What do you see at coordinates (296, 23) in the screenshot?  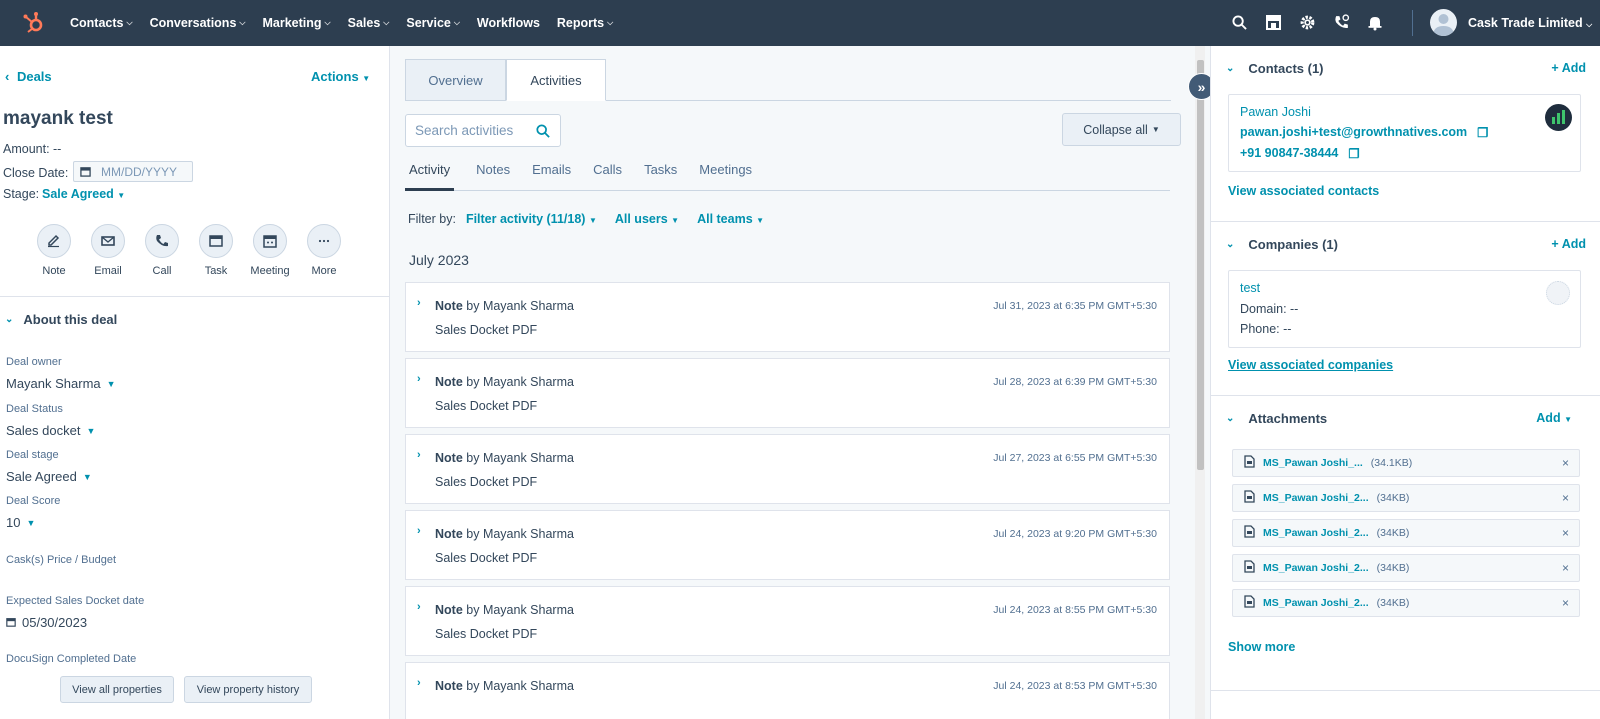 I see `nav-menu-marketing: Marketing ⌵` at bounding box center [296, 23].